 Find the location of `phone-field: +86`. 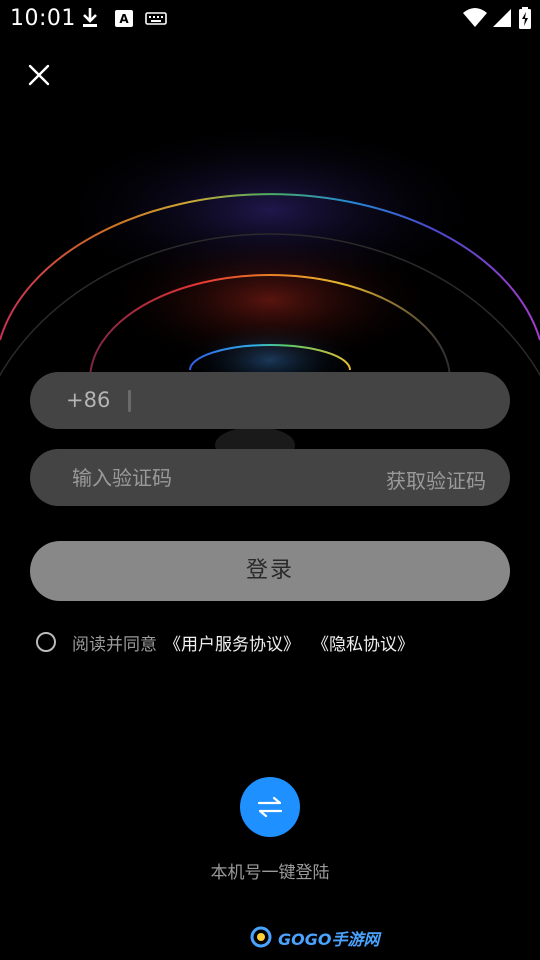

phone-field: +86 is located at coordinates (270, 400).